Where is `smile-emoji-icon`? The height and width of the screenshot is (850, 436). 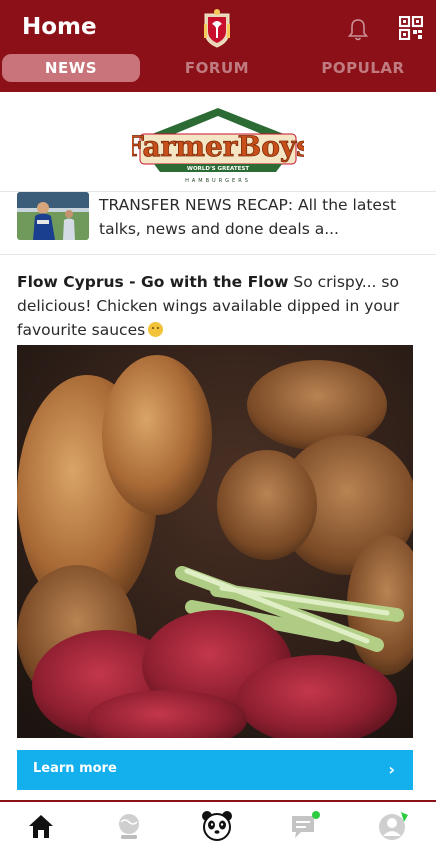 smile-emoji-icon is located at coordinates (156, 329).